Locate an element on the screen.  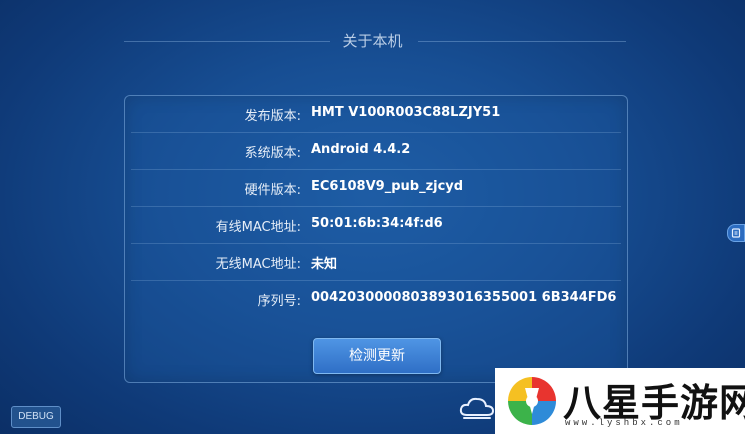
info-row-serial-number: 序列号: 0042030000803893016355001 6B344FD6 is located at coordinates (376, 299).